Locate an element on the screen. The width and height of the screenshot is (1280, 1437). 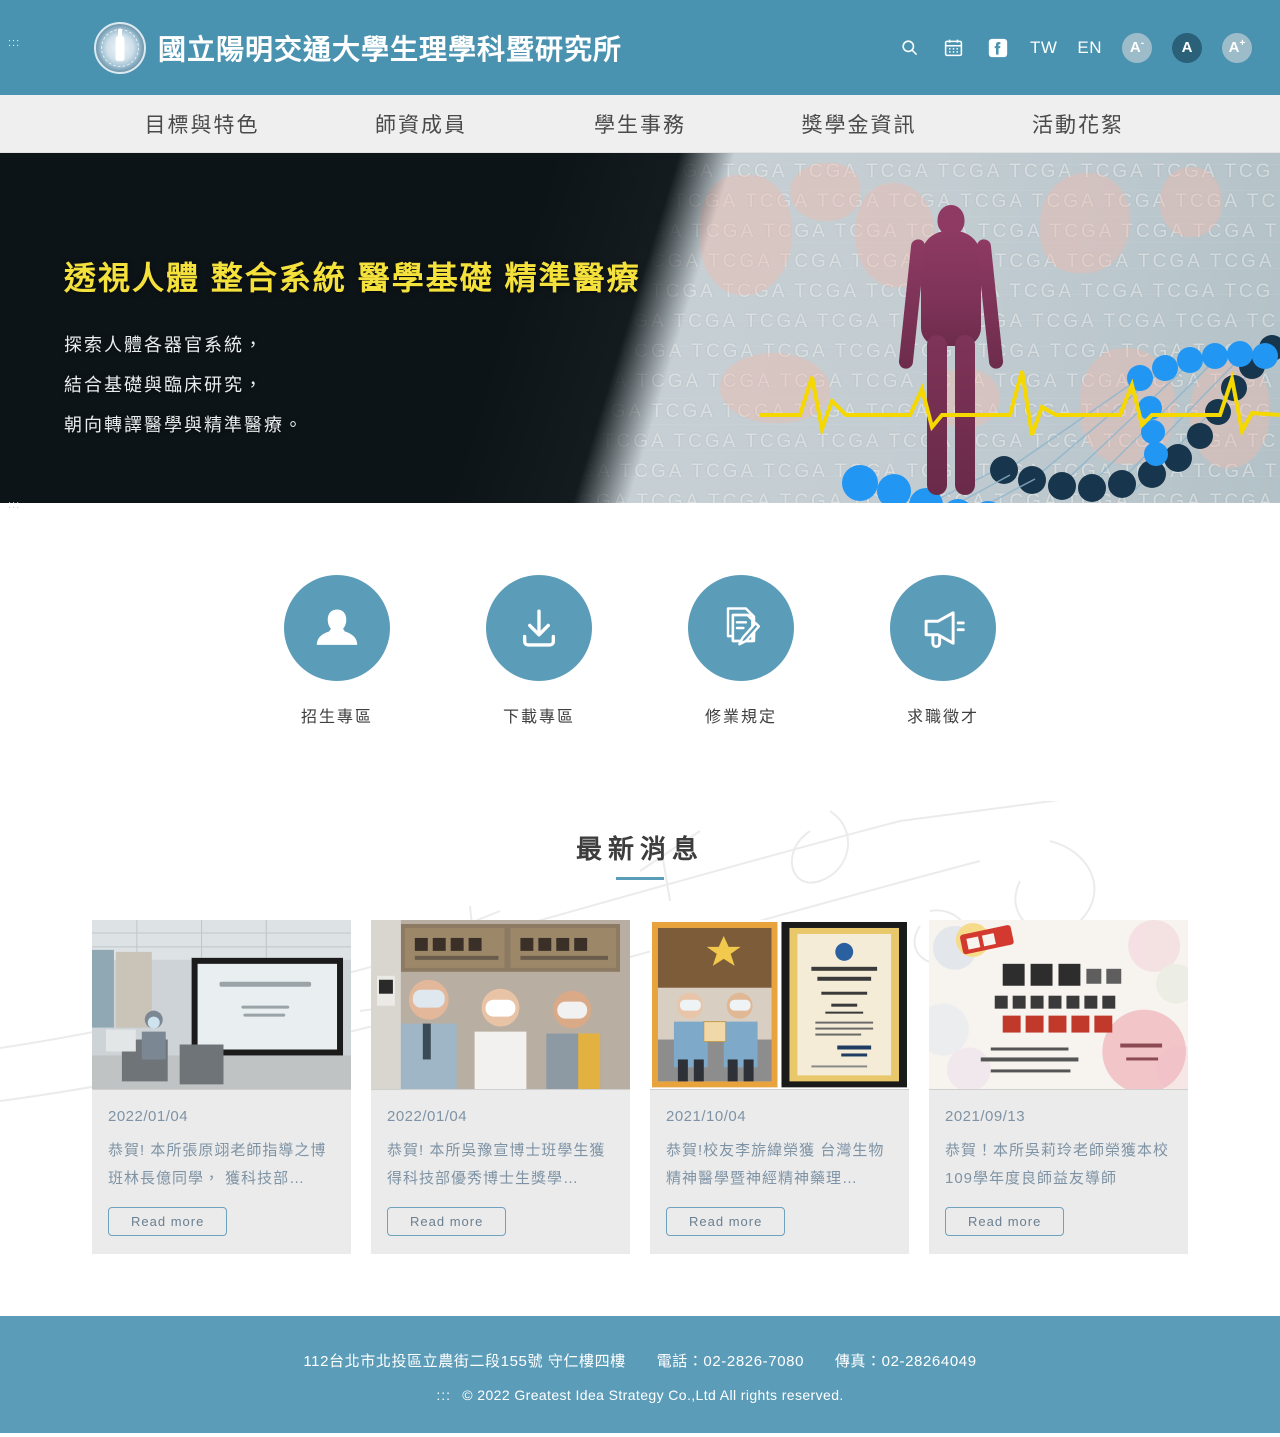
hero-line-2: 結合基礎與臨床研究， is located at coordinates (164, 385).